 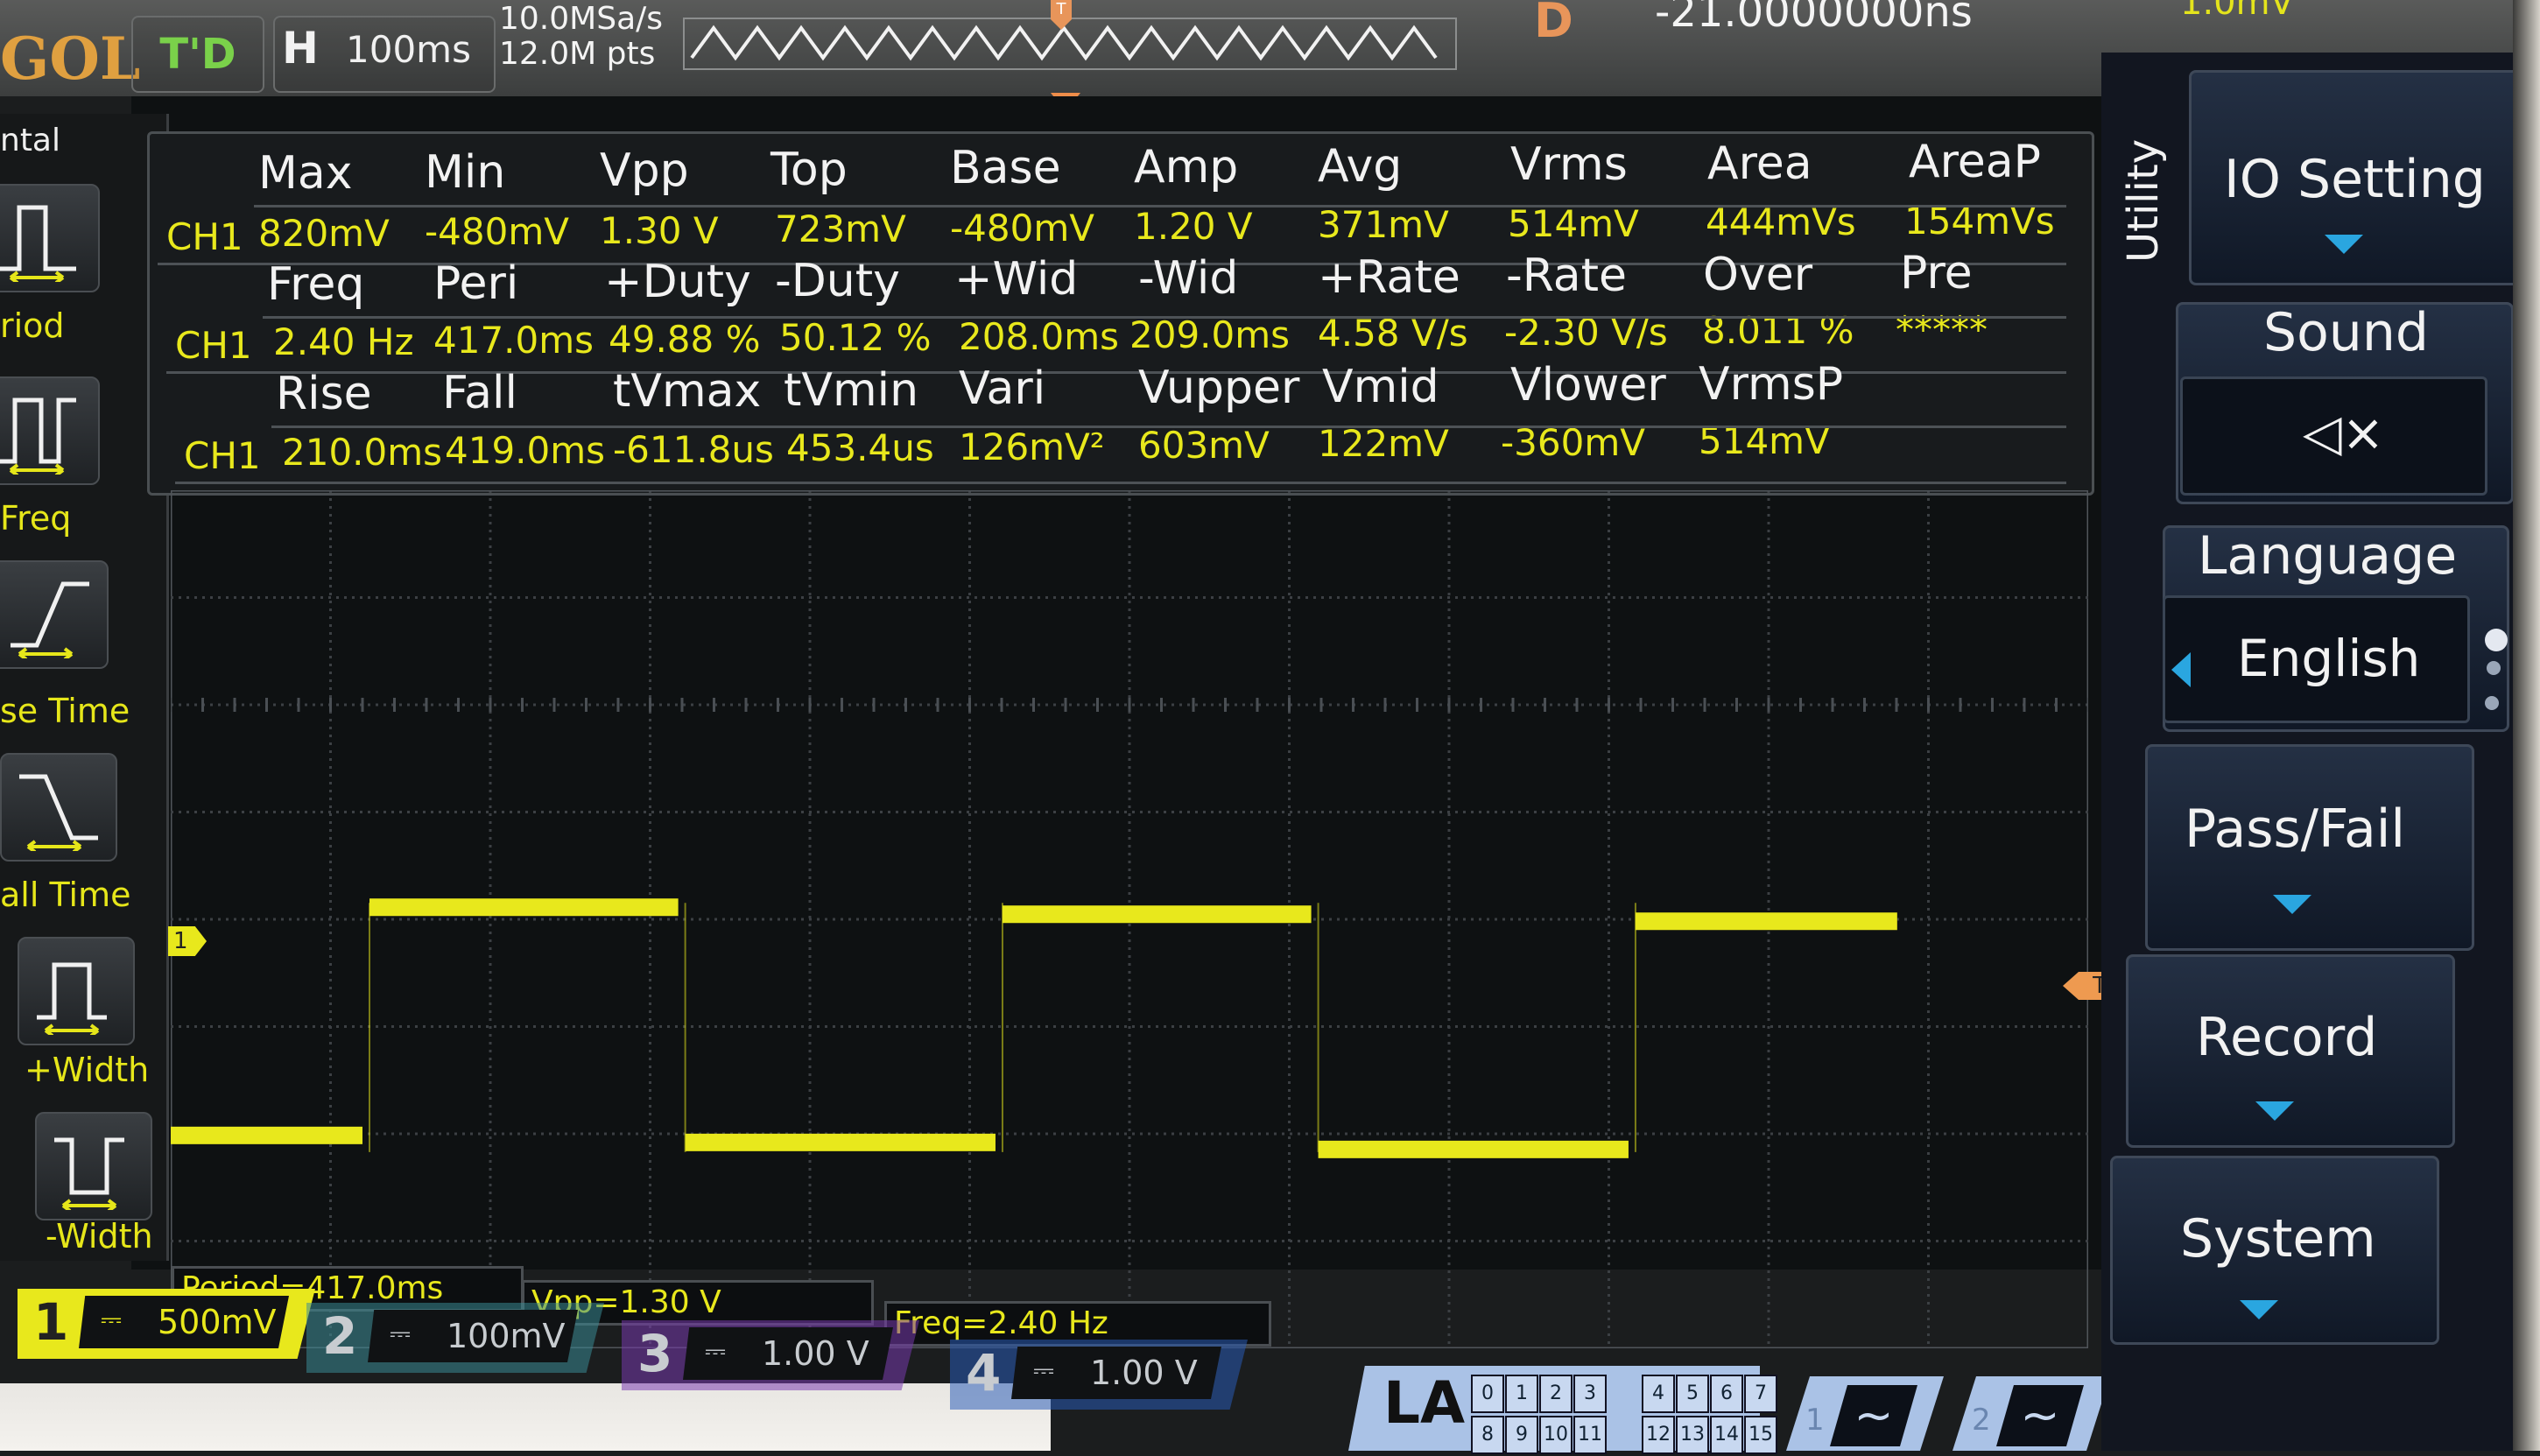 What do you see at coordinates (1692, 1394) in the screenshot?
I see `la-bit: 5` at bounding box center [1692, 1394].